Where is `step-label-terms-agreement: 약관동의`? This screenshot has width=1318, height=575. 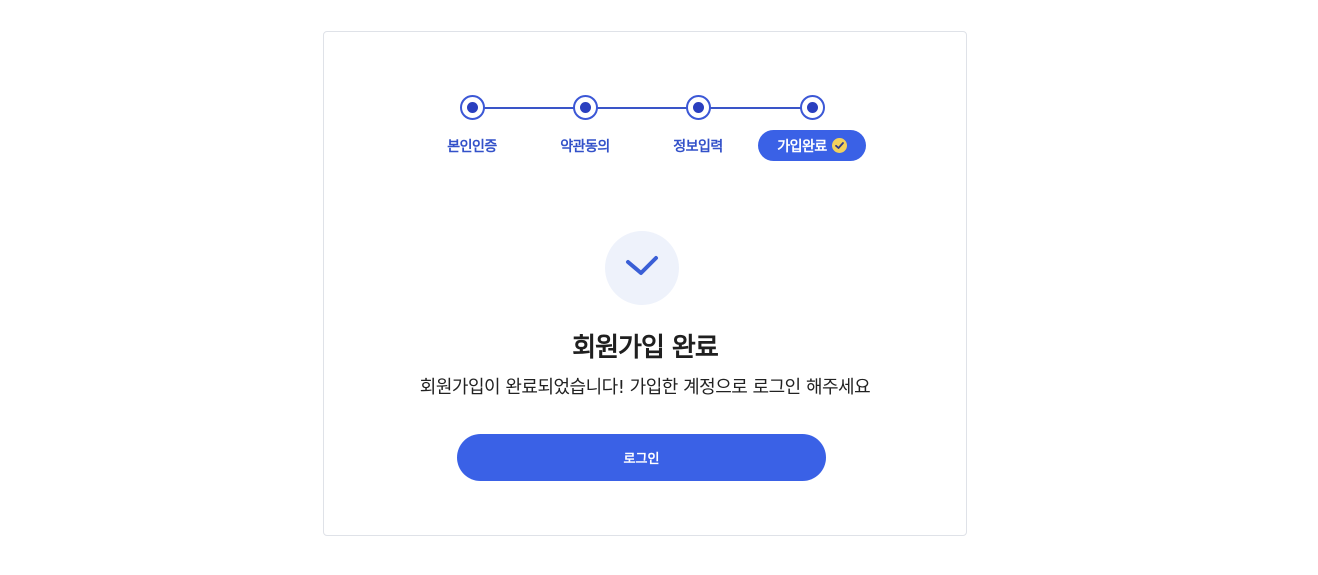
step-label-terms-agreement: 약관동의 is located at coordinates (585, 147).